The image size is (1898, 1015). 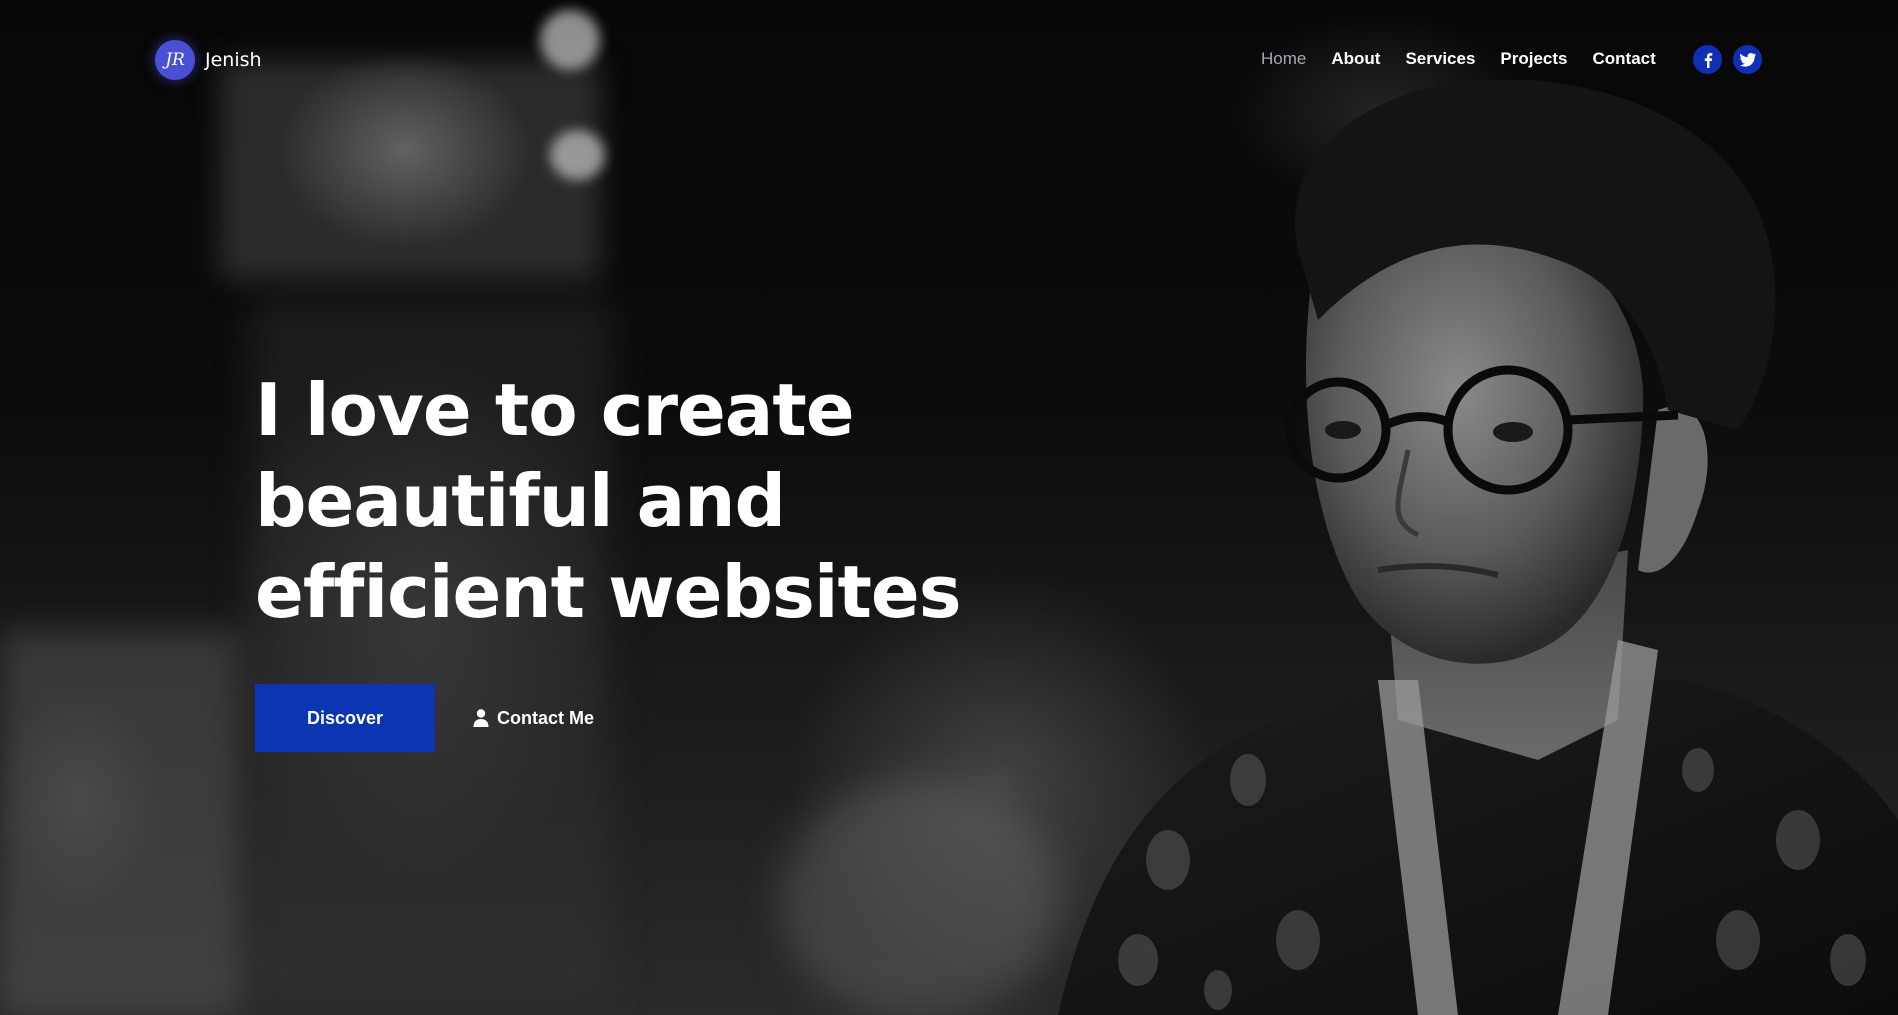 What do you see at coordinates (1440, 59) in the screenshot?
I see `nav-item-services: Services` at bounding box center [1440, 59].